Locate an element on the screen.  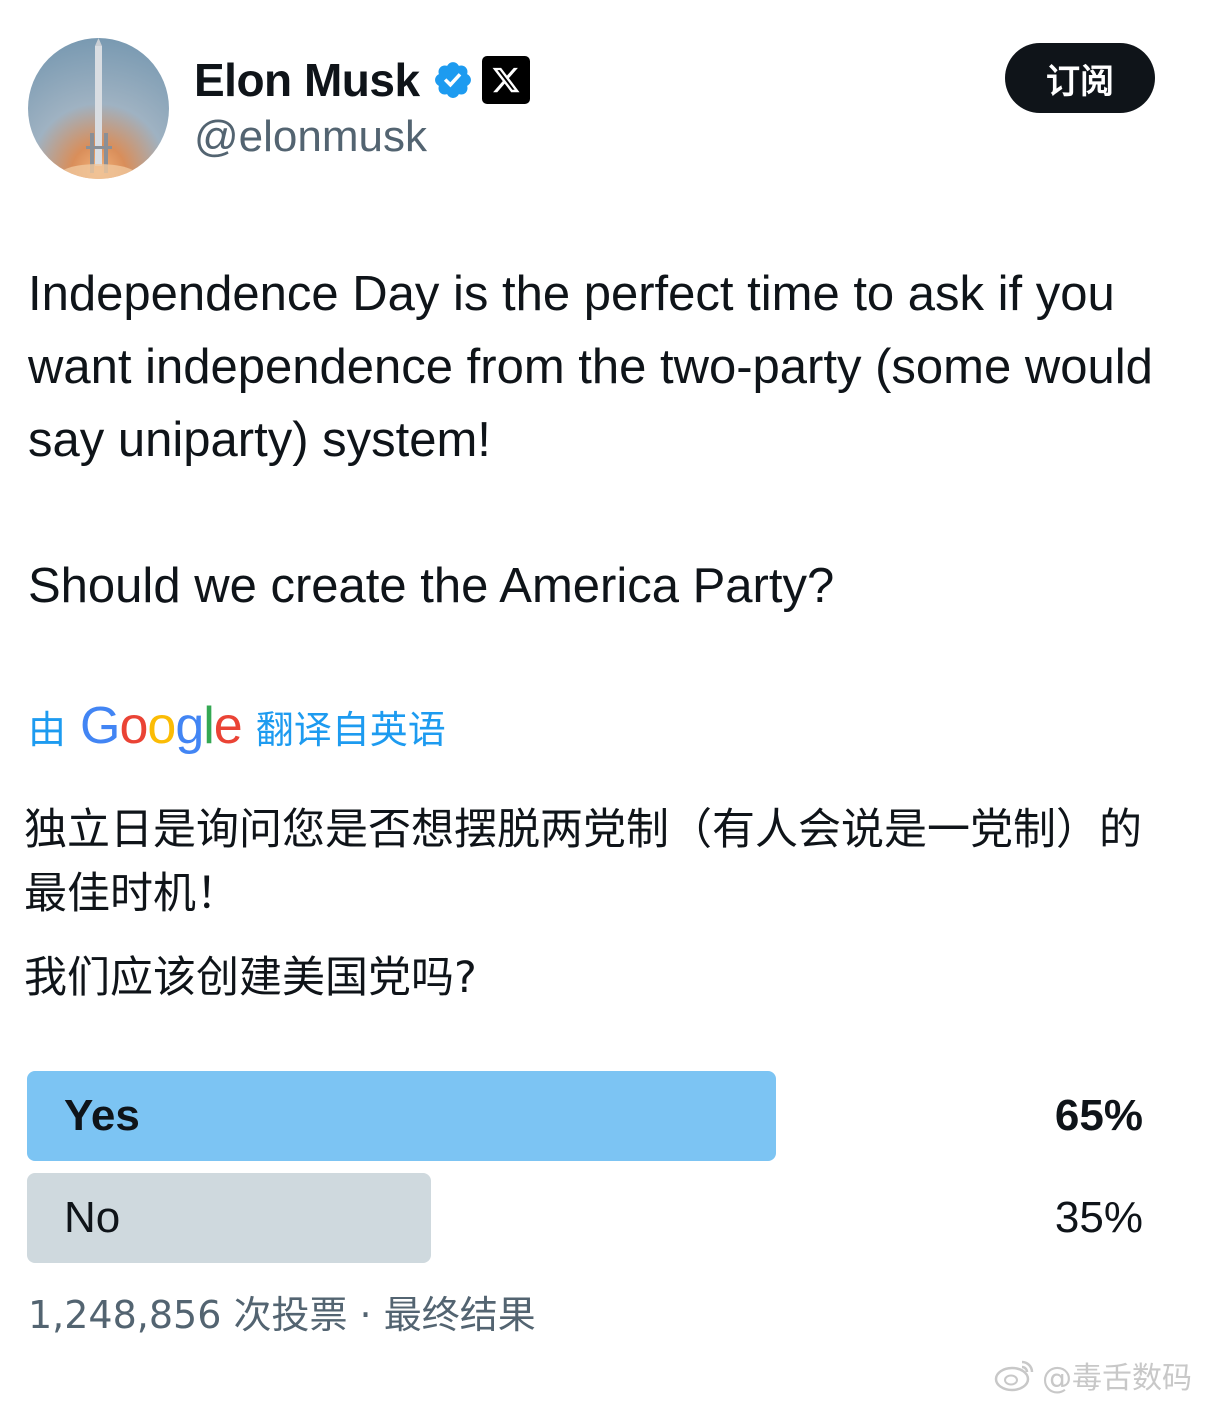
verified-badge-icon is located at coordinates (452, 80).